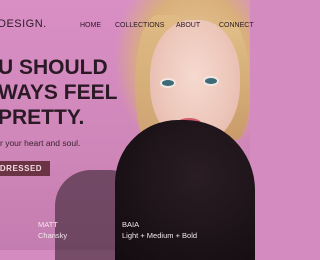 This screenshot has height=260, width=320. Describe the element at coordinates (160, 235) in the screenshot. I see `font-credit-2-detail: Light + Medium + Bold` at that location.